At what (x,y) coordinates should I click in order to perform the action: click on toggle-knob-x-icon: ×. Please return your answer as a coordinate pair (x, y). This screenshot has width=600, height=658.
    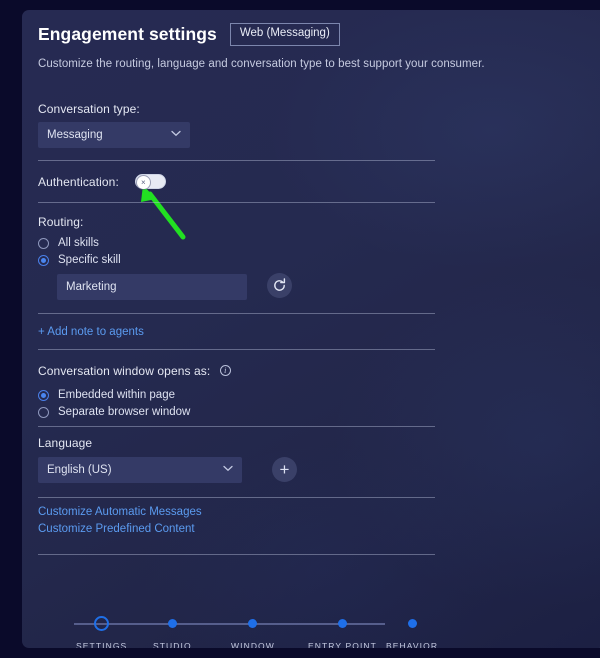
    Looking at the image, I should click on (143, 182).